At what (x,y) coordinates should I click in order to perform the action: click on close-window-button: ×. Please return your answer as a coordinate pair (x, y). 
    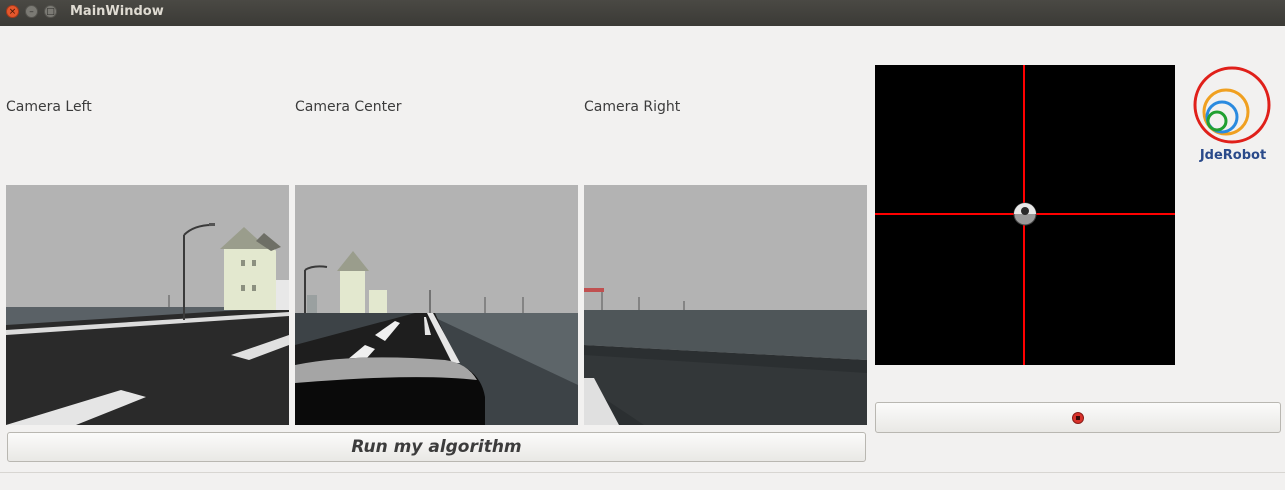
    Looking at the image, I should click on (12, 11).